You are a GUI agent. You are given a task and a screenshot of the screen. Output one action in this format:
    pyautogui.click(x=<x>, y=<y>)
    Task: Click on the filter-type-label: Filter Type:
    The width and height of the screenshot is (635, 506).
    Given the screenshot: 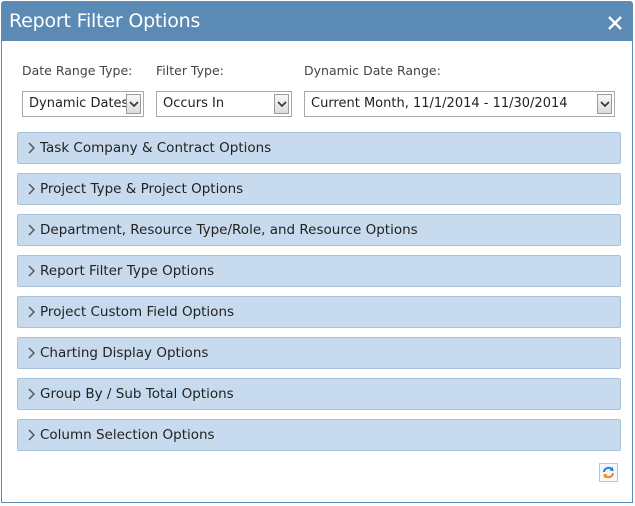 What is the action you would take?
    pyautogui.click(x=190, y=70)
    